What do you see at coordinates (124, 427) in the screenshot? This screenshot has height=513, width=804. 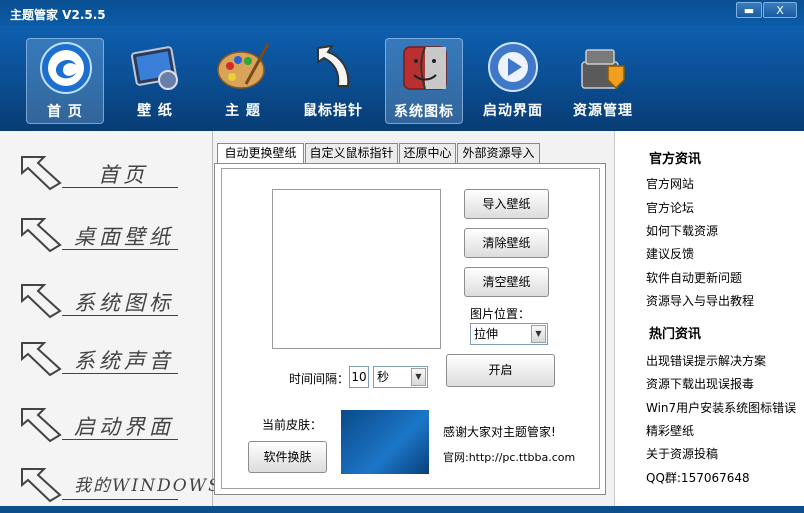 I see `nav-item-label: 启动界面` at bounding box center [124, 427].